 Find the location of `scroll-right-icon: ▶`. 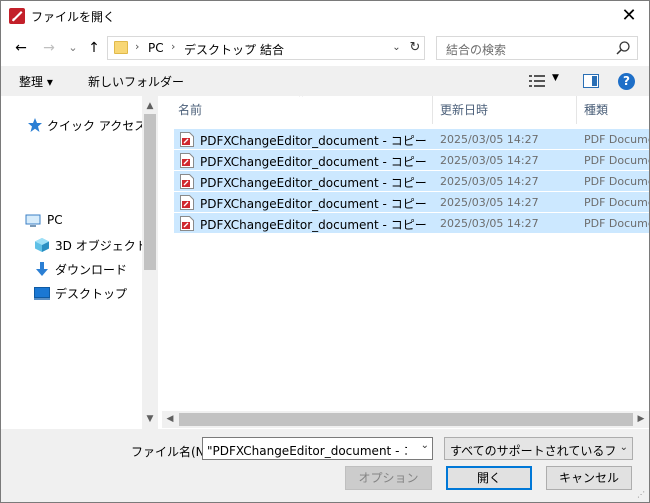

scroll-right-icon: ▶ is located at coordinates (641, 419).